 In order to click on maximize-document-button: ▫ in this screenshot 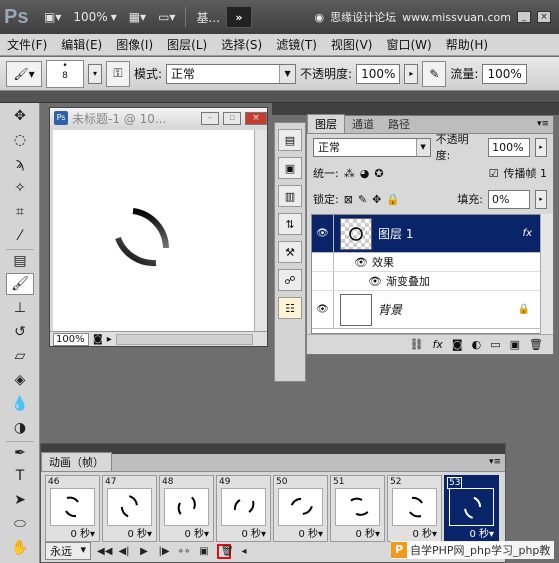, I will do `click(232, 118)`.